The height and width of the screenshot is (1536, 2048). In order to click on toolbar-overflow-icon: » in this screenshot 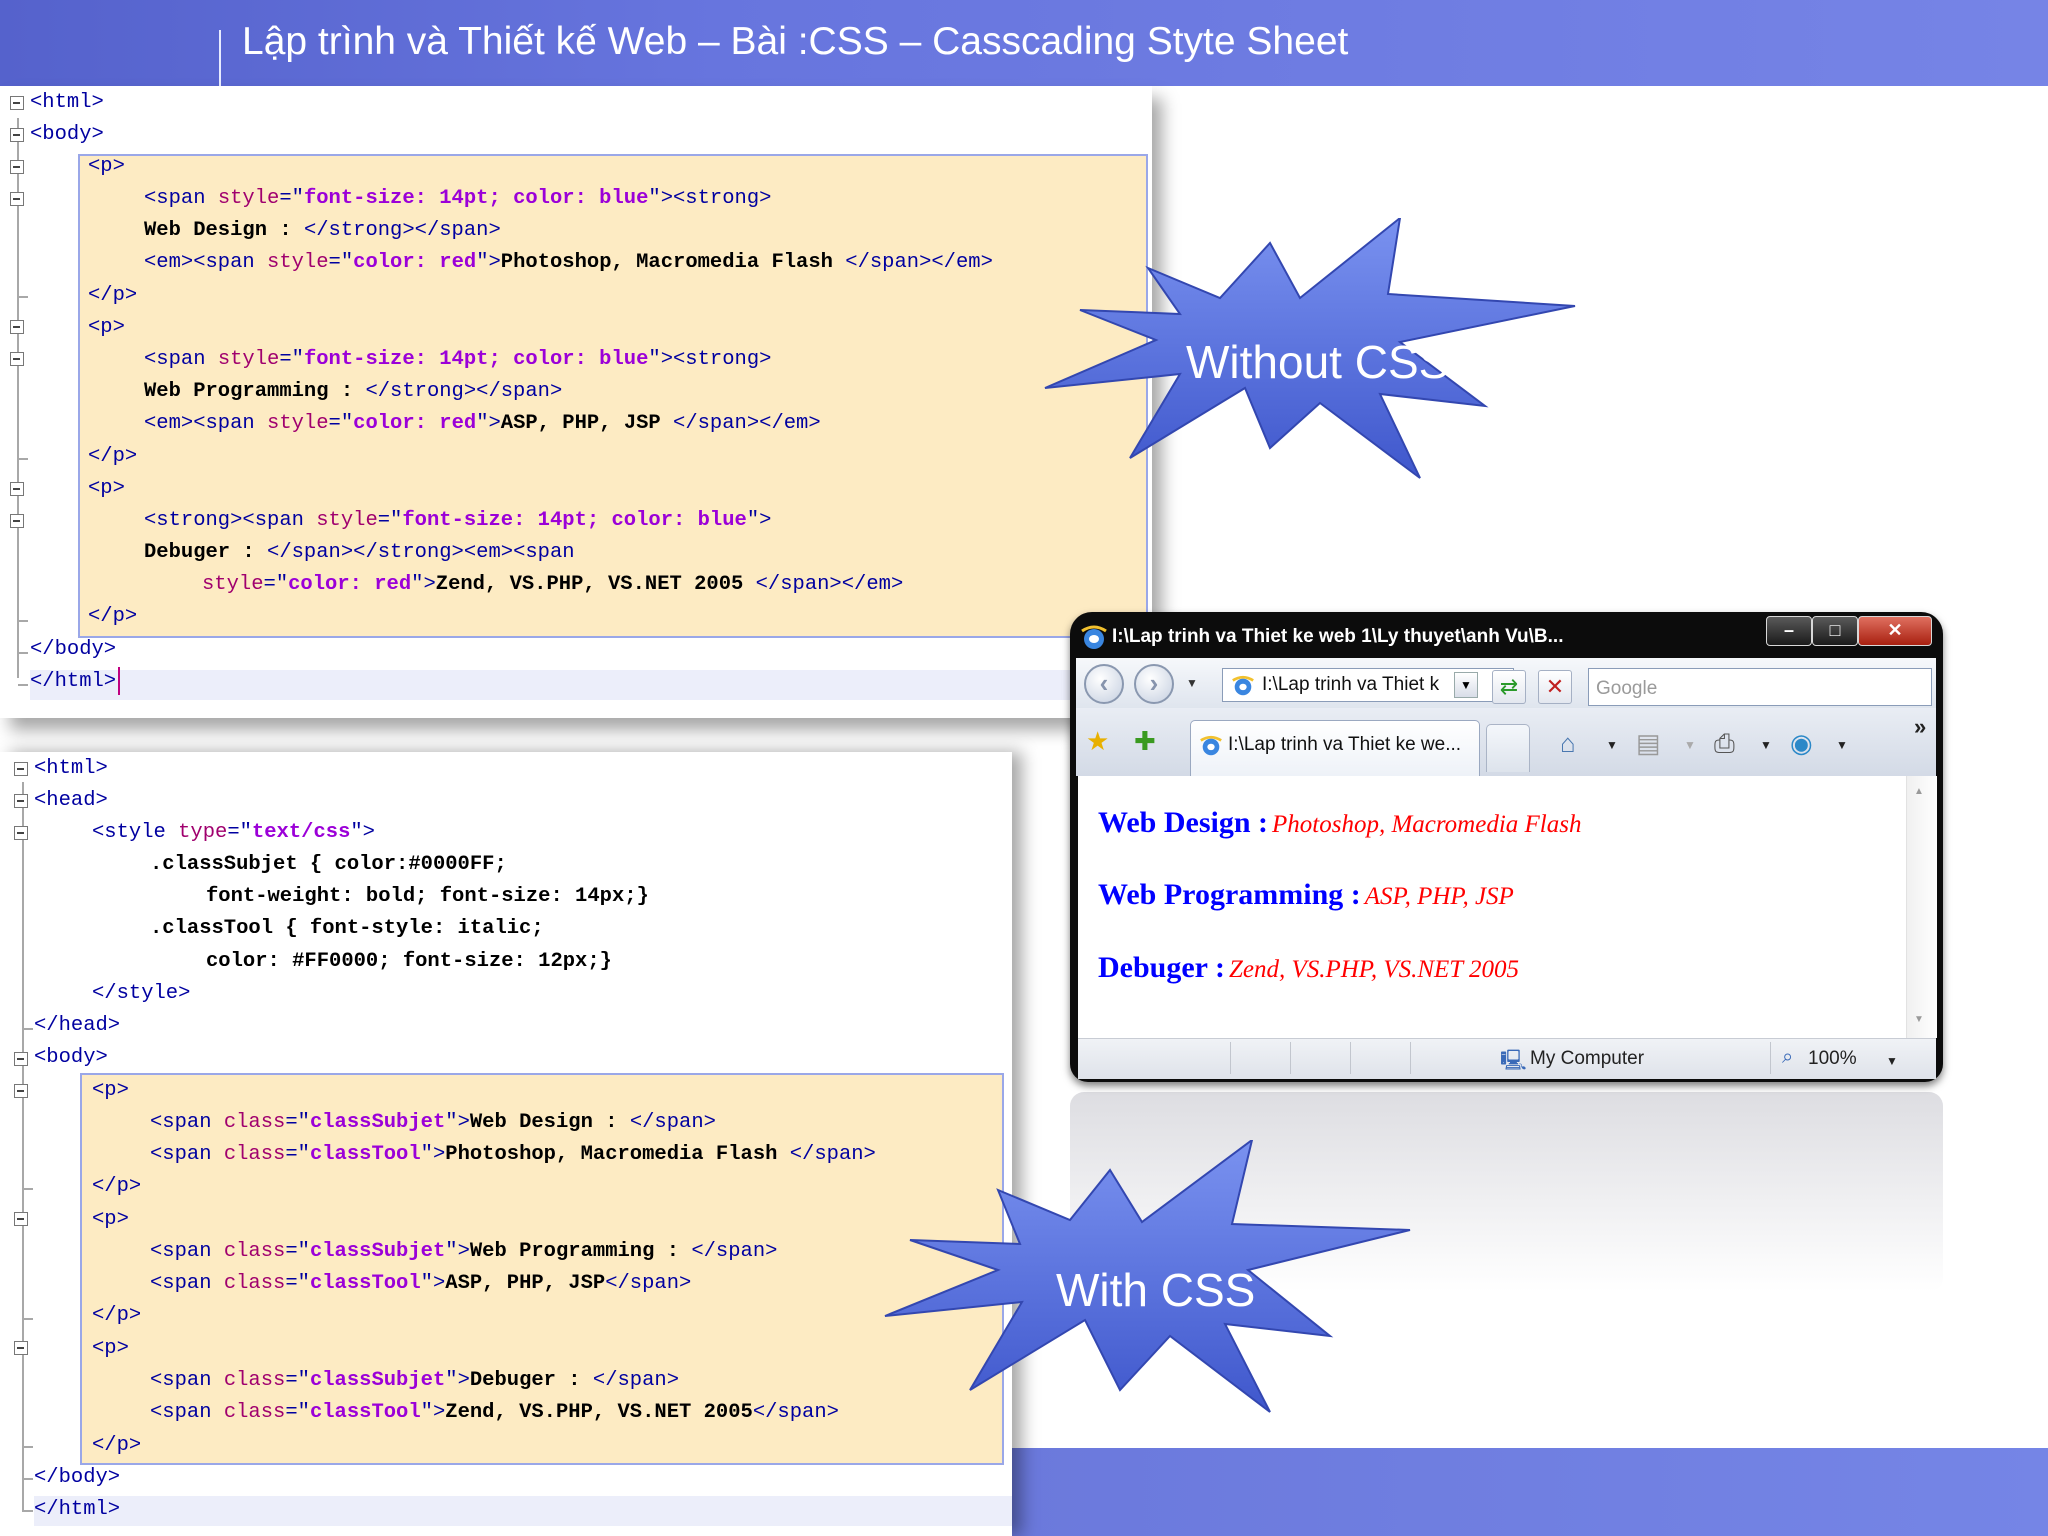, I will do `click(1920, 727)`.